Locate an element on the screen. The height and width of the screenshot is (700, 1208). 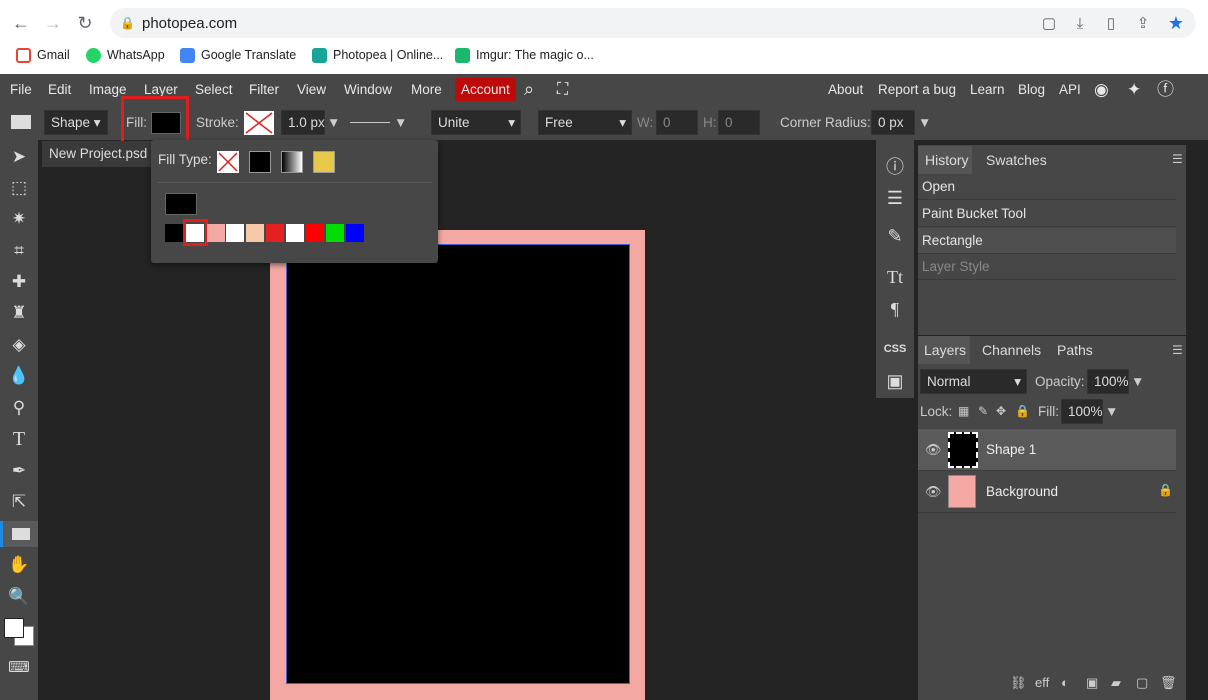
new-layer-icon: ▢ is located at coordinates (1142, 683).